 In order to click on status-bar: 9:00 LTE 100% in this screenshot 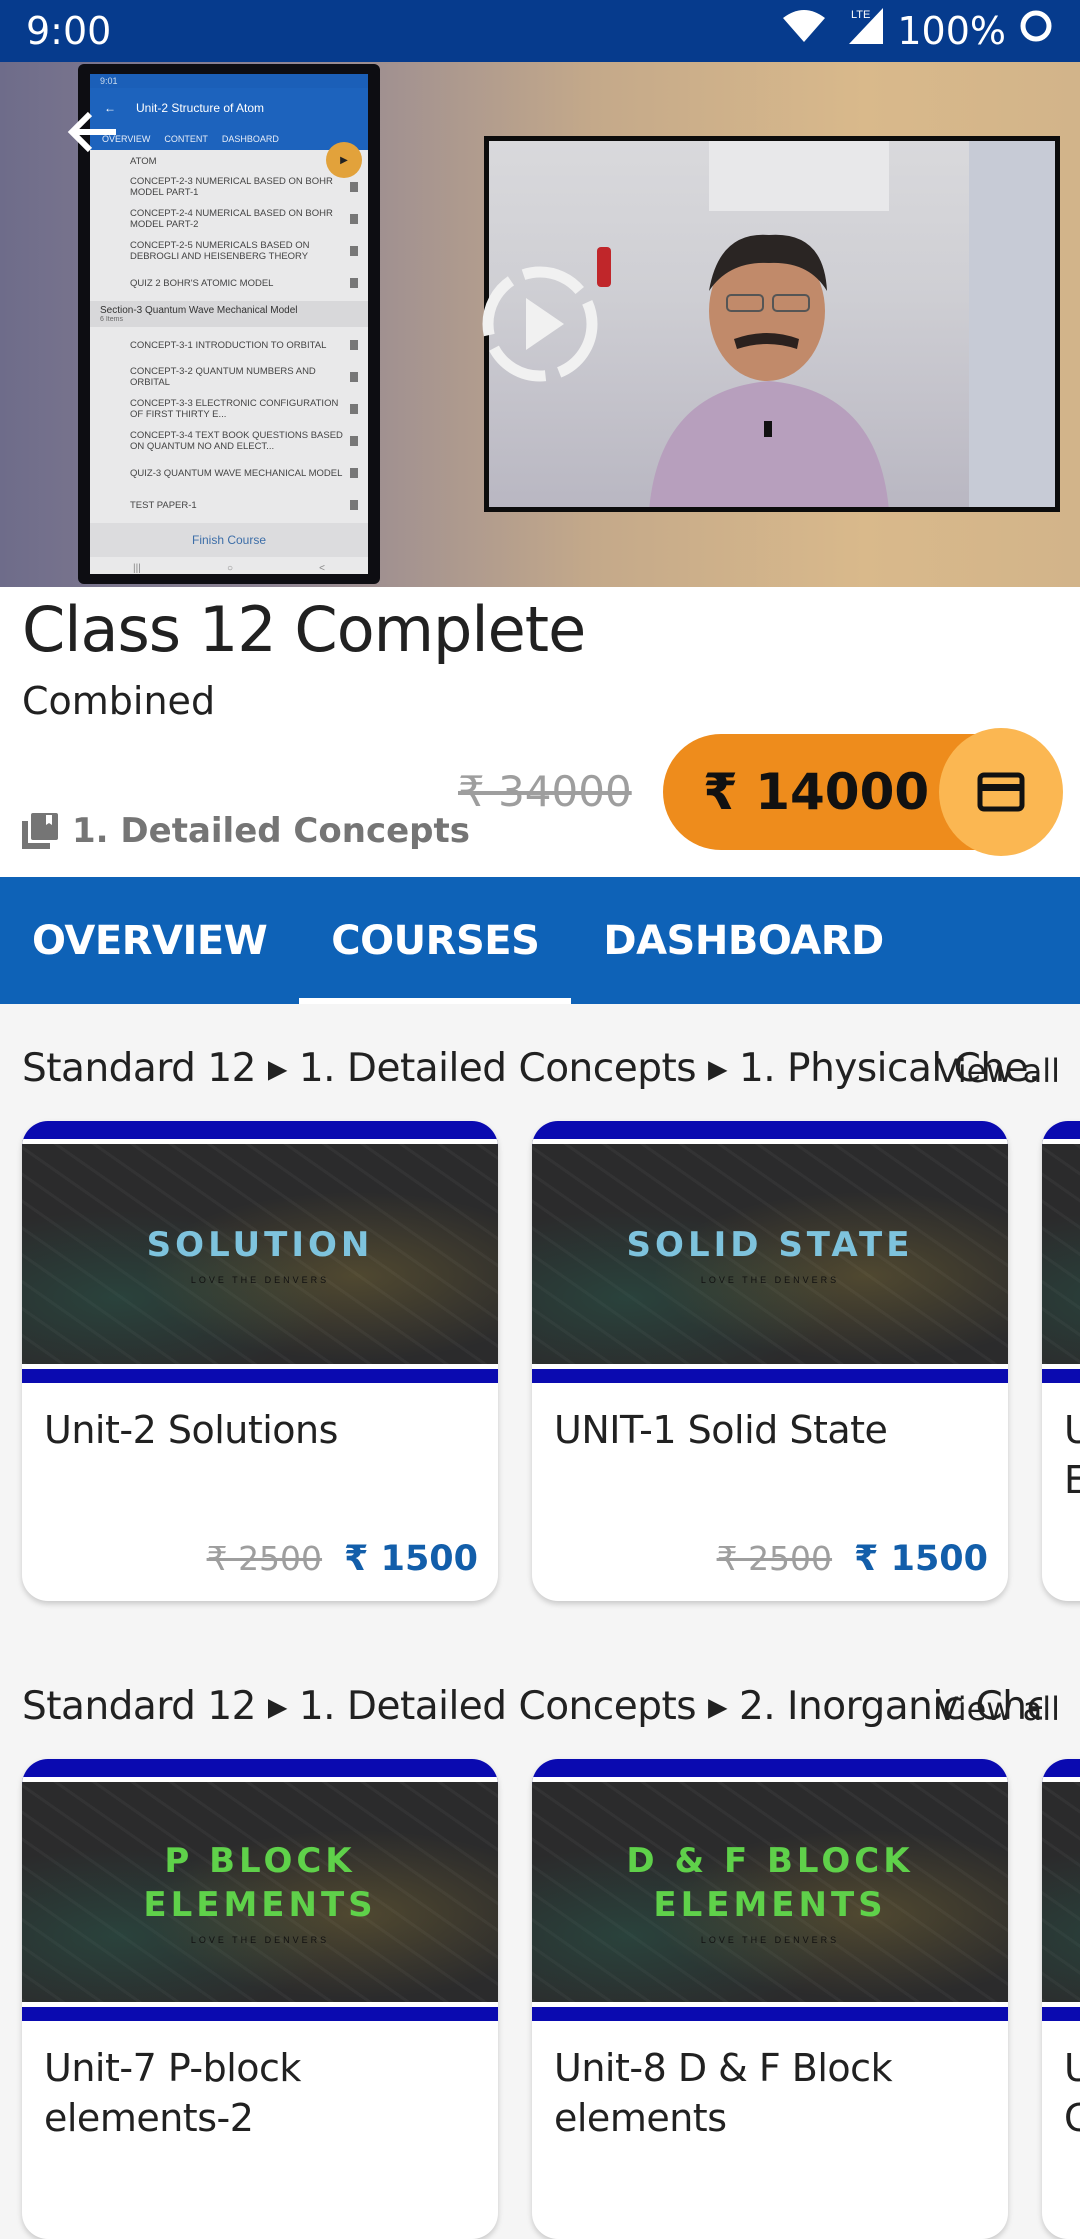, I will do `click(540, 31)`.